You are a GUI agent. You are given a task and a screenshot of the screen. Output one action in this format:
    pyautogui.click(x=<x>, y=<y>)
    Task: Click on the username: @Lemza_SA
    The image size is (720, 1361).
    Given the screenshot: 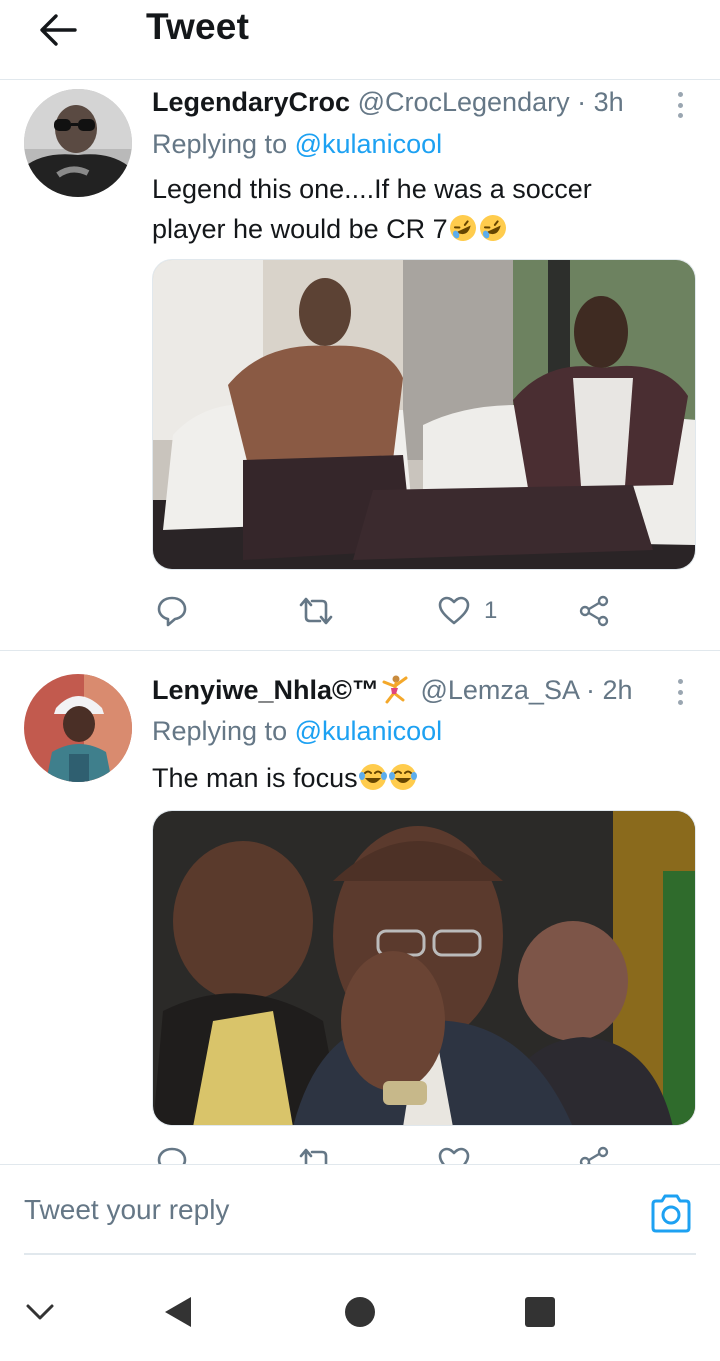 What is the action you would take?
    pyautogui.click(x=499, y=690)
    